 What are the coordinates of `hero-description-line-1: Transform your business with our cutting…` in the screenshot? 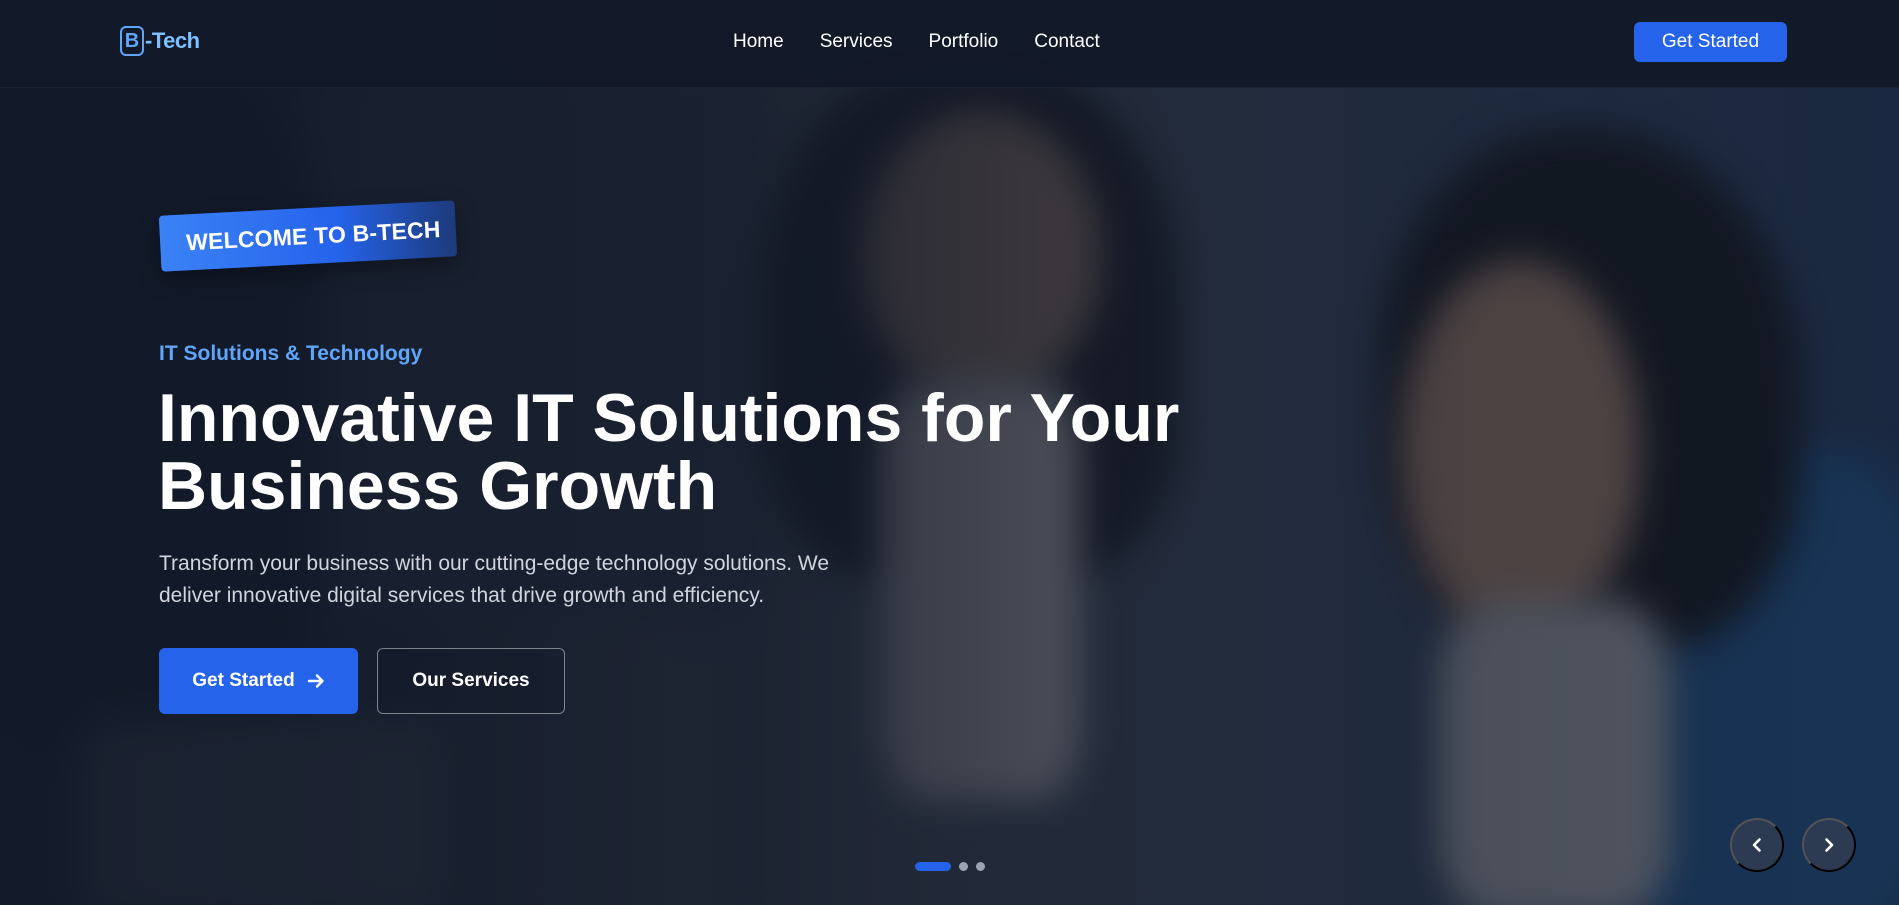 It's located at (494, 563).